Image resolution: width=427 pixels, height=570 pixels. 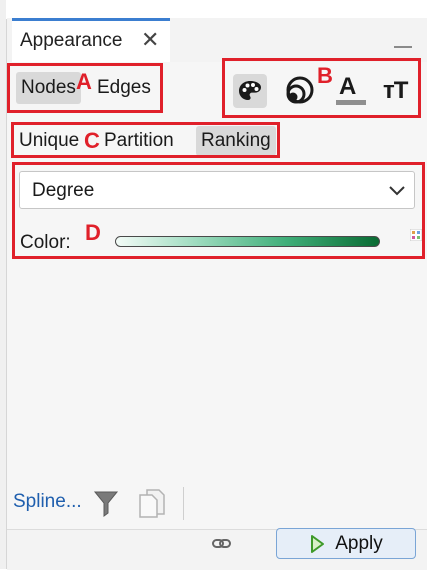 What do you see at coordinates (318, 543) in the screenshot?
I see `play-icon` at bounding box center [318, 543].